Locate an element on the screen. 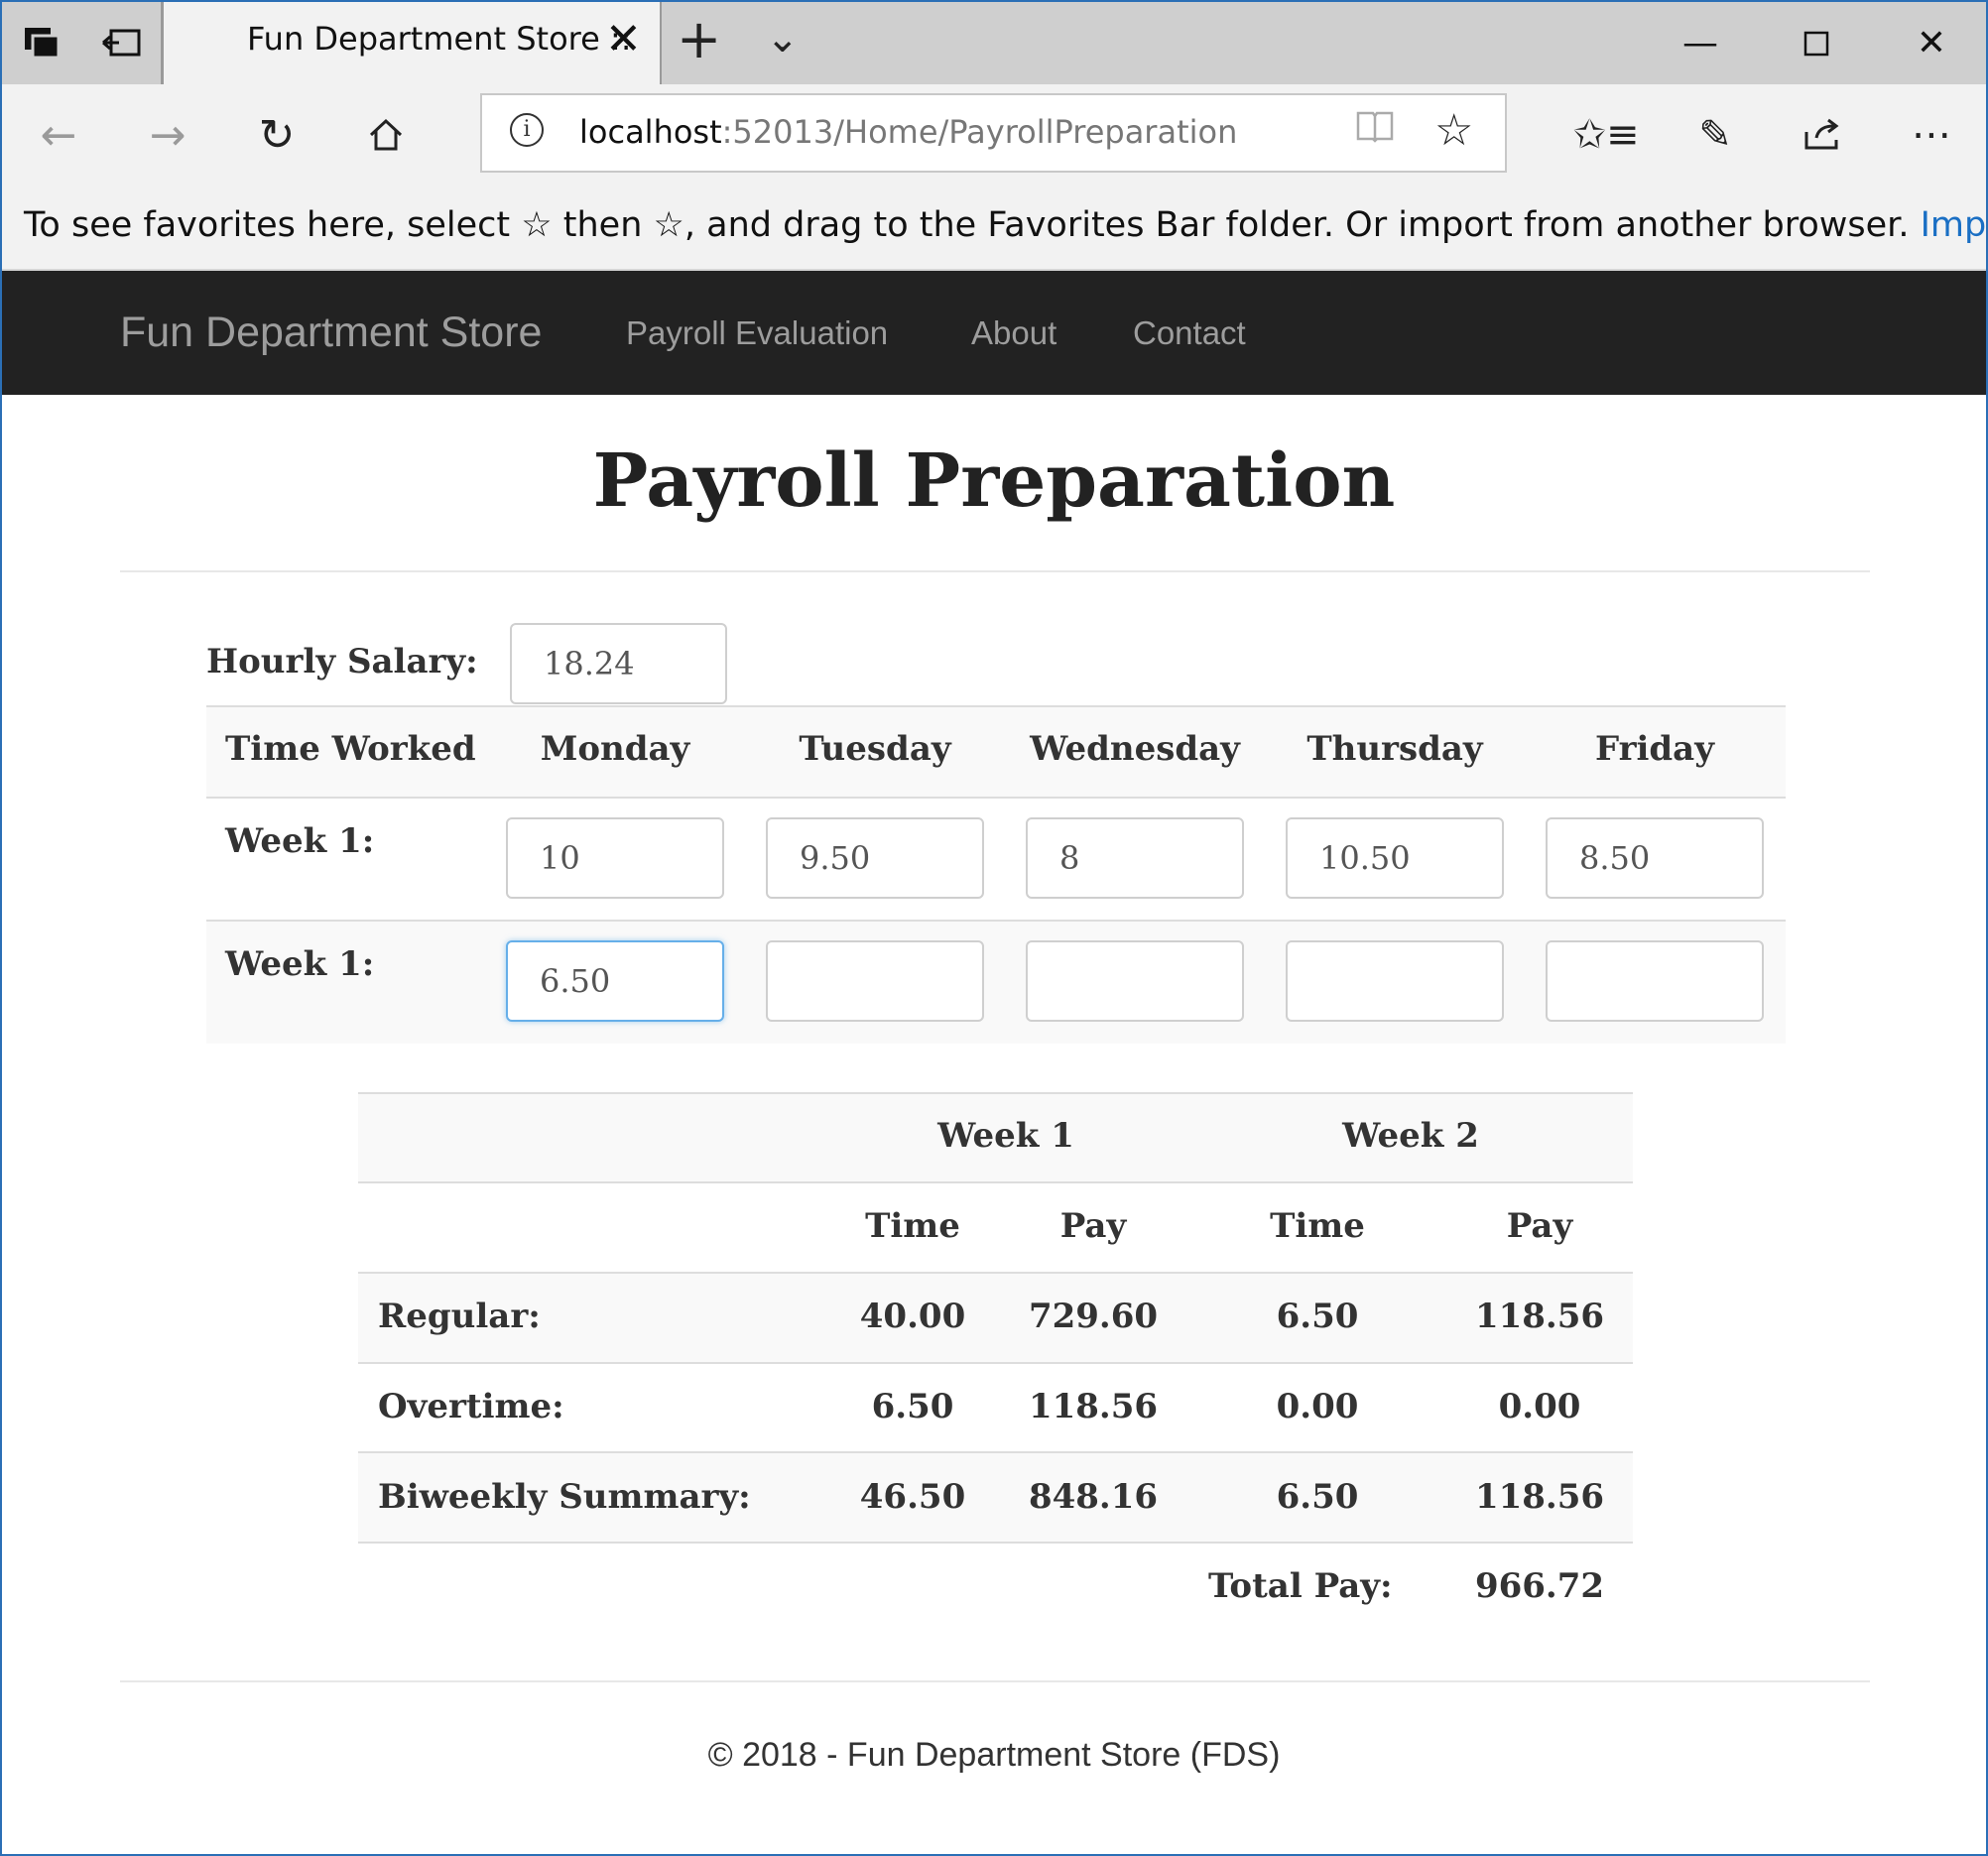 The width and height of the screenshot is (1988, 1856). biweekly-week1-time: 46.50 is located at coordinates (913, 1497).